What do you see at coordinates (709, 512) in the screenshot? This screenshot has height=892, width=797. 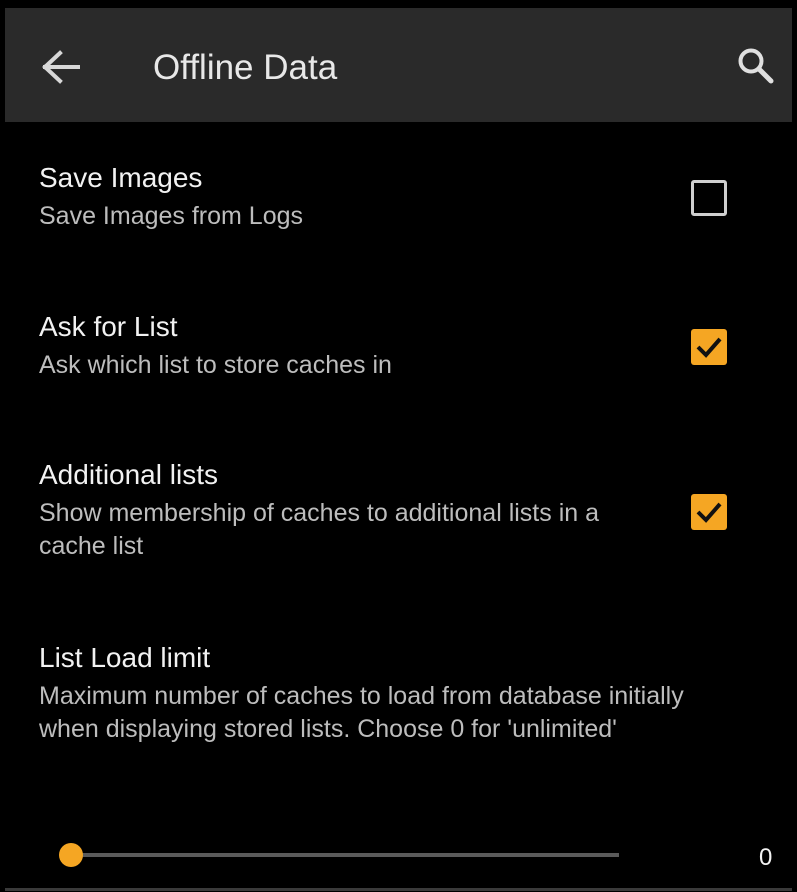 I see `additional-lists-checkbox` at bounding box center [709, 512].